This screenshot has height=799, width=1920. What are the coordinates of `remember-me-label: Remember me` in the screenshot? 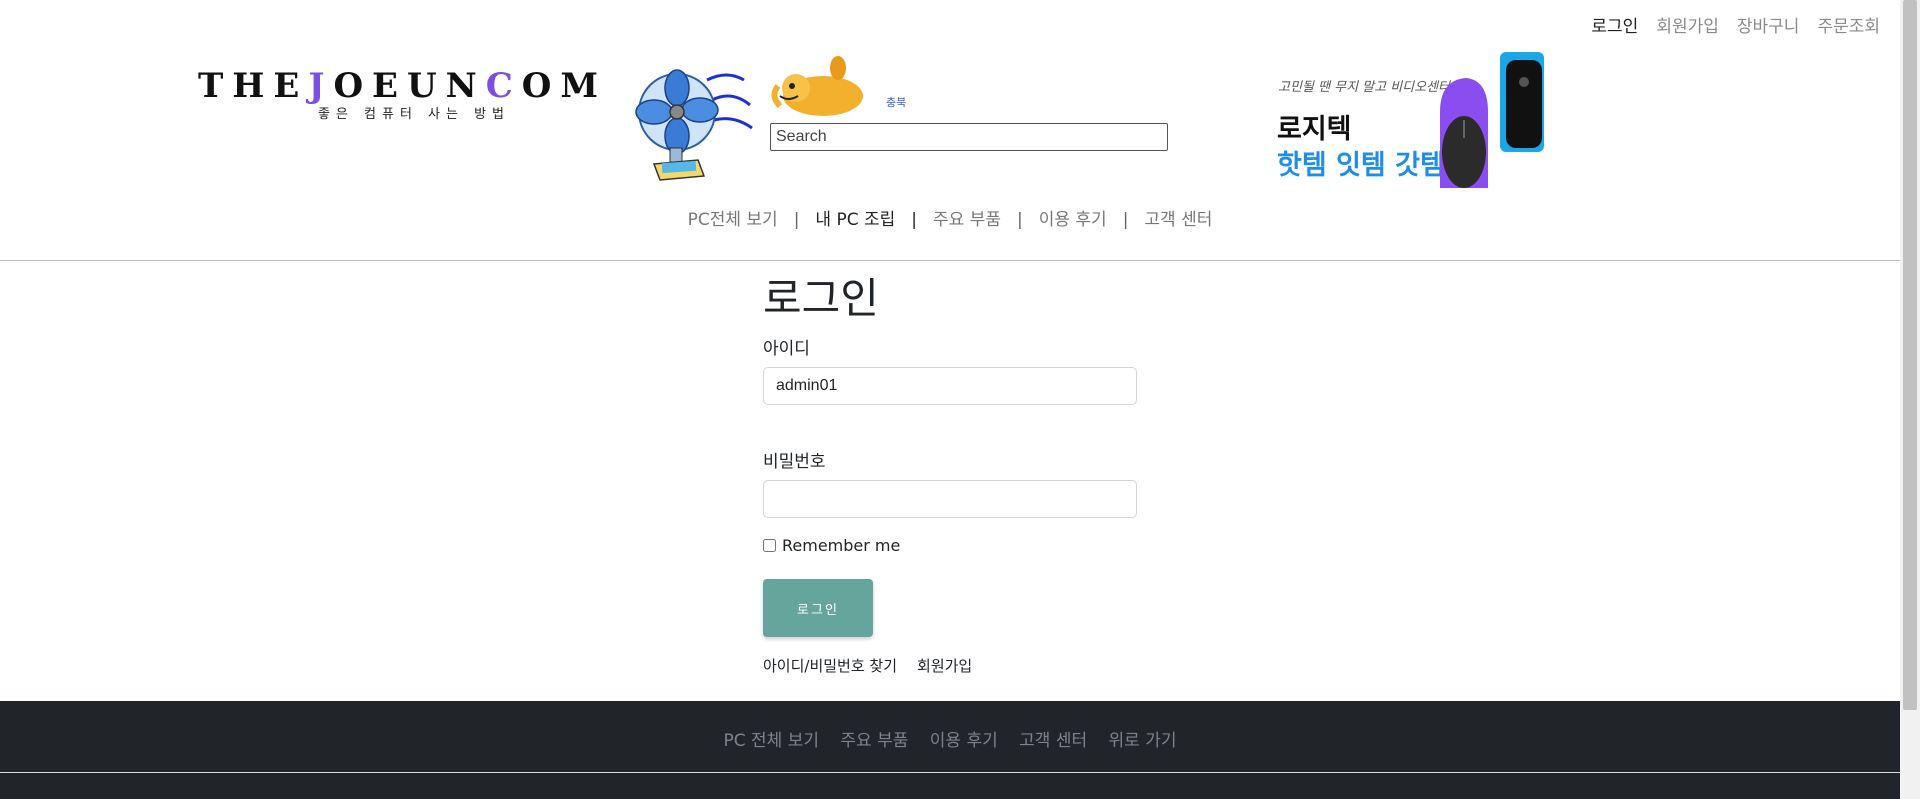 It's located at (841, 545).